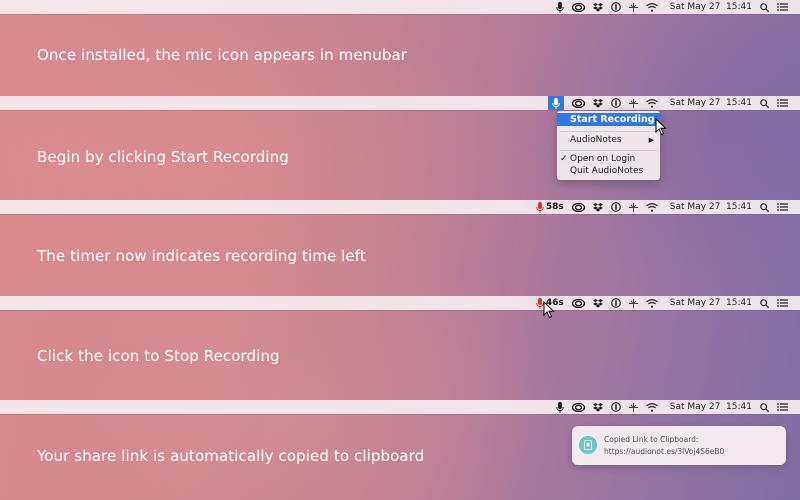 This screenshot has height=500, width=800. I want to click on menubar-2: Sat May 27 15:41, so click(400, 103).